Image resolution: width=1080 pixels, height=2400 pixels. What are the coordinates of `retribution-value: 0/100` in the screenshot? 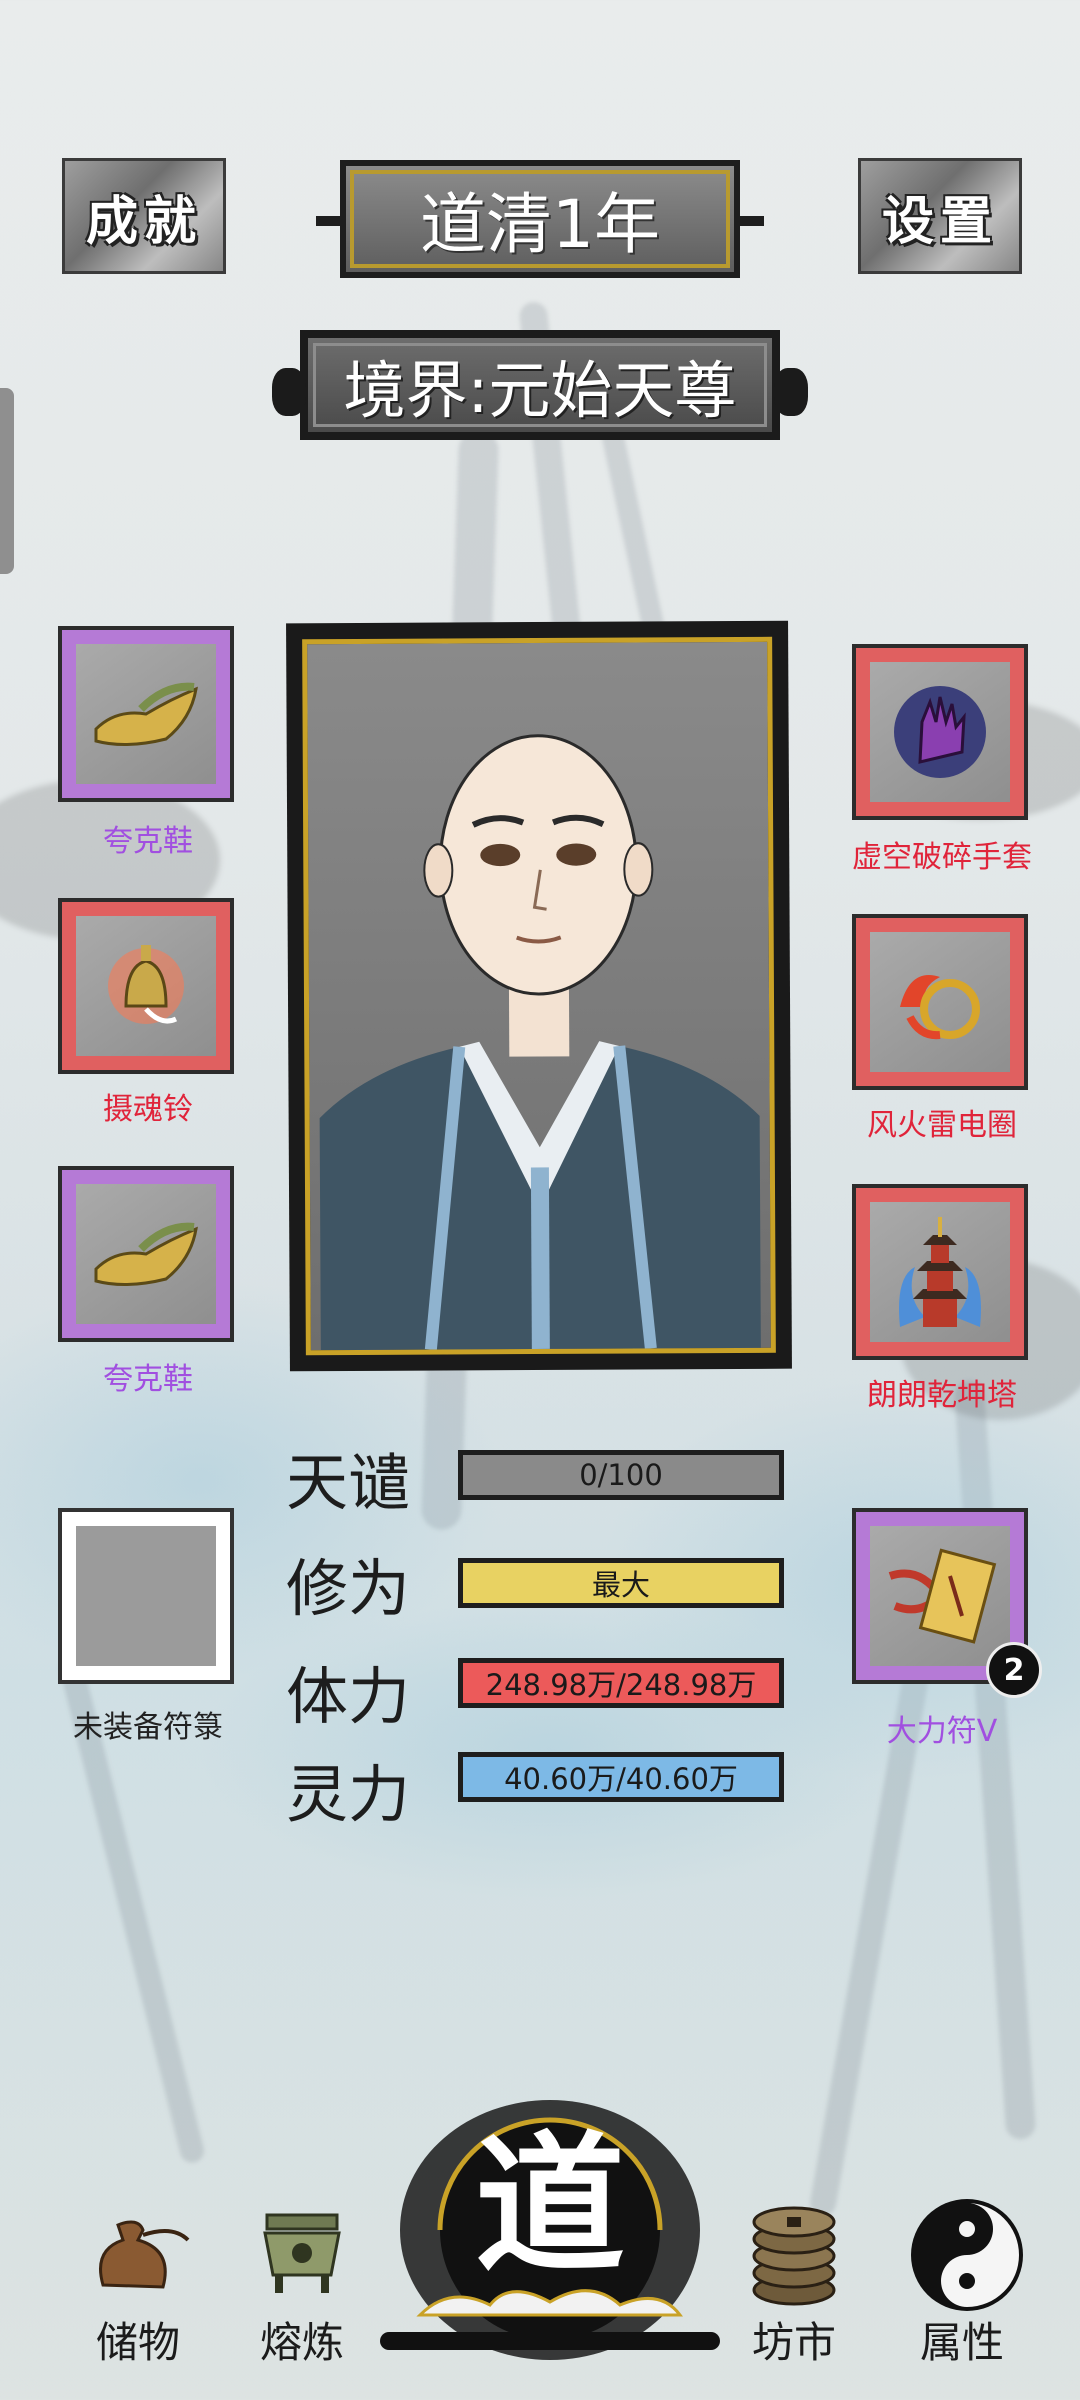 It's located at (621, 1475).